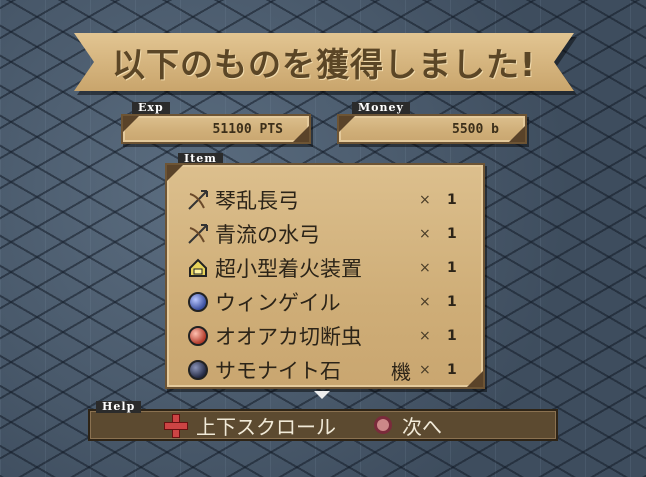  I want to click on help-label: Help, so click(119, 407).